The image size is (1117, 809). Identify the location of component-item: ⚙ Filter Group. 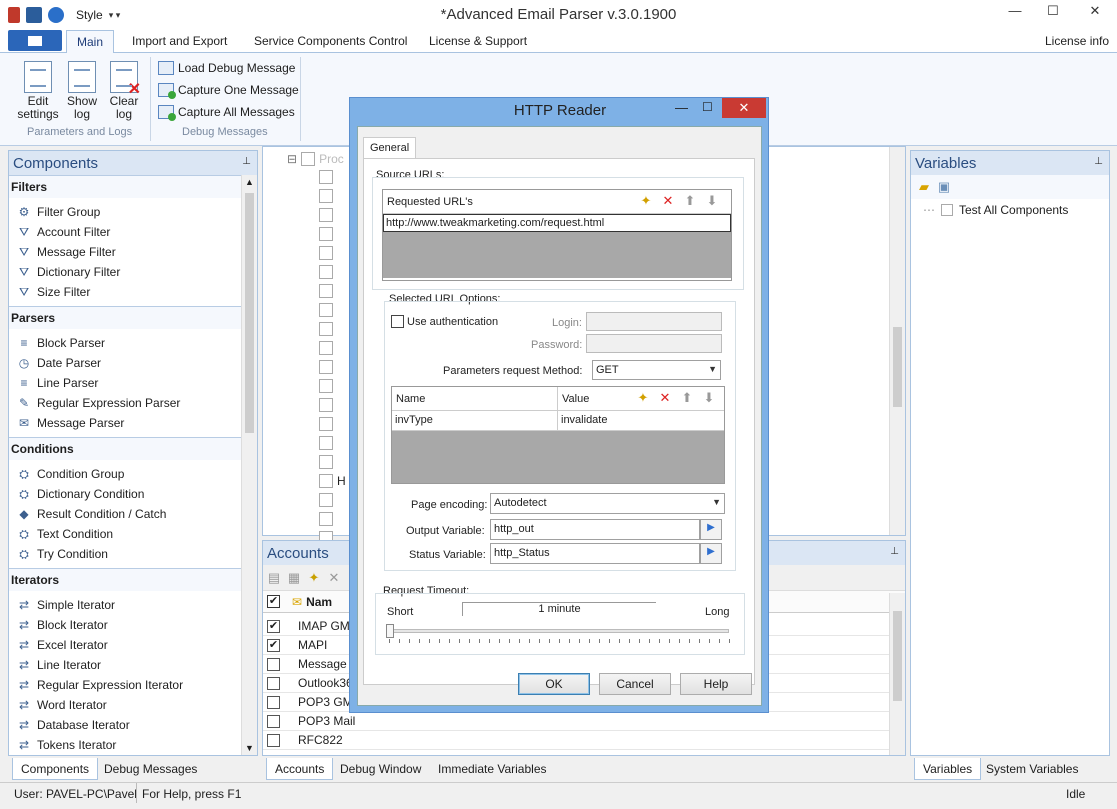
(125, 212).